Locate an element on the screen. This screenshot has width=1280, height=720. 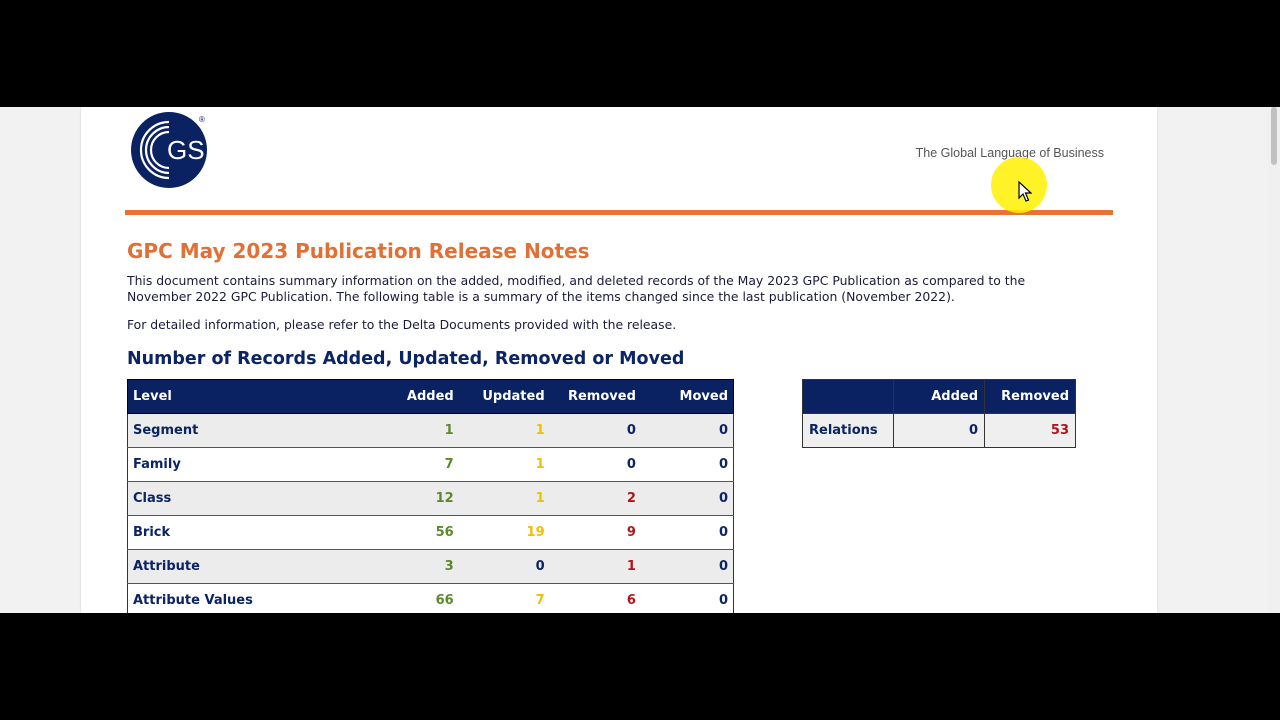
level-cell: Attribute Values is located at coordinates (253, 598).